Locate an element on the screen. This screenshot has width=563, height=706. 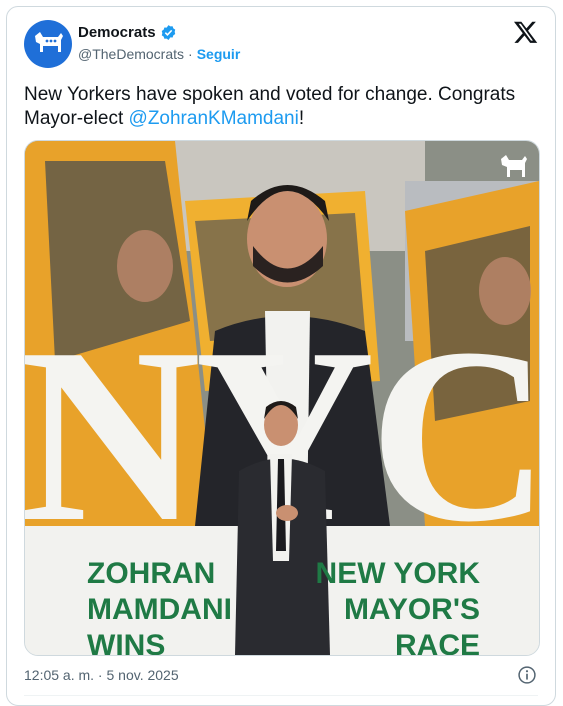
right-caption-line-2: MAYOR'S is located at coordinates (412, 609).